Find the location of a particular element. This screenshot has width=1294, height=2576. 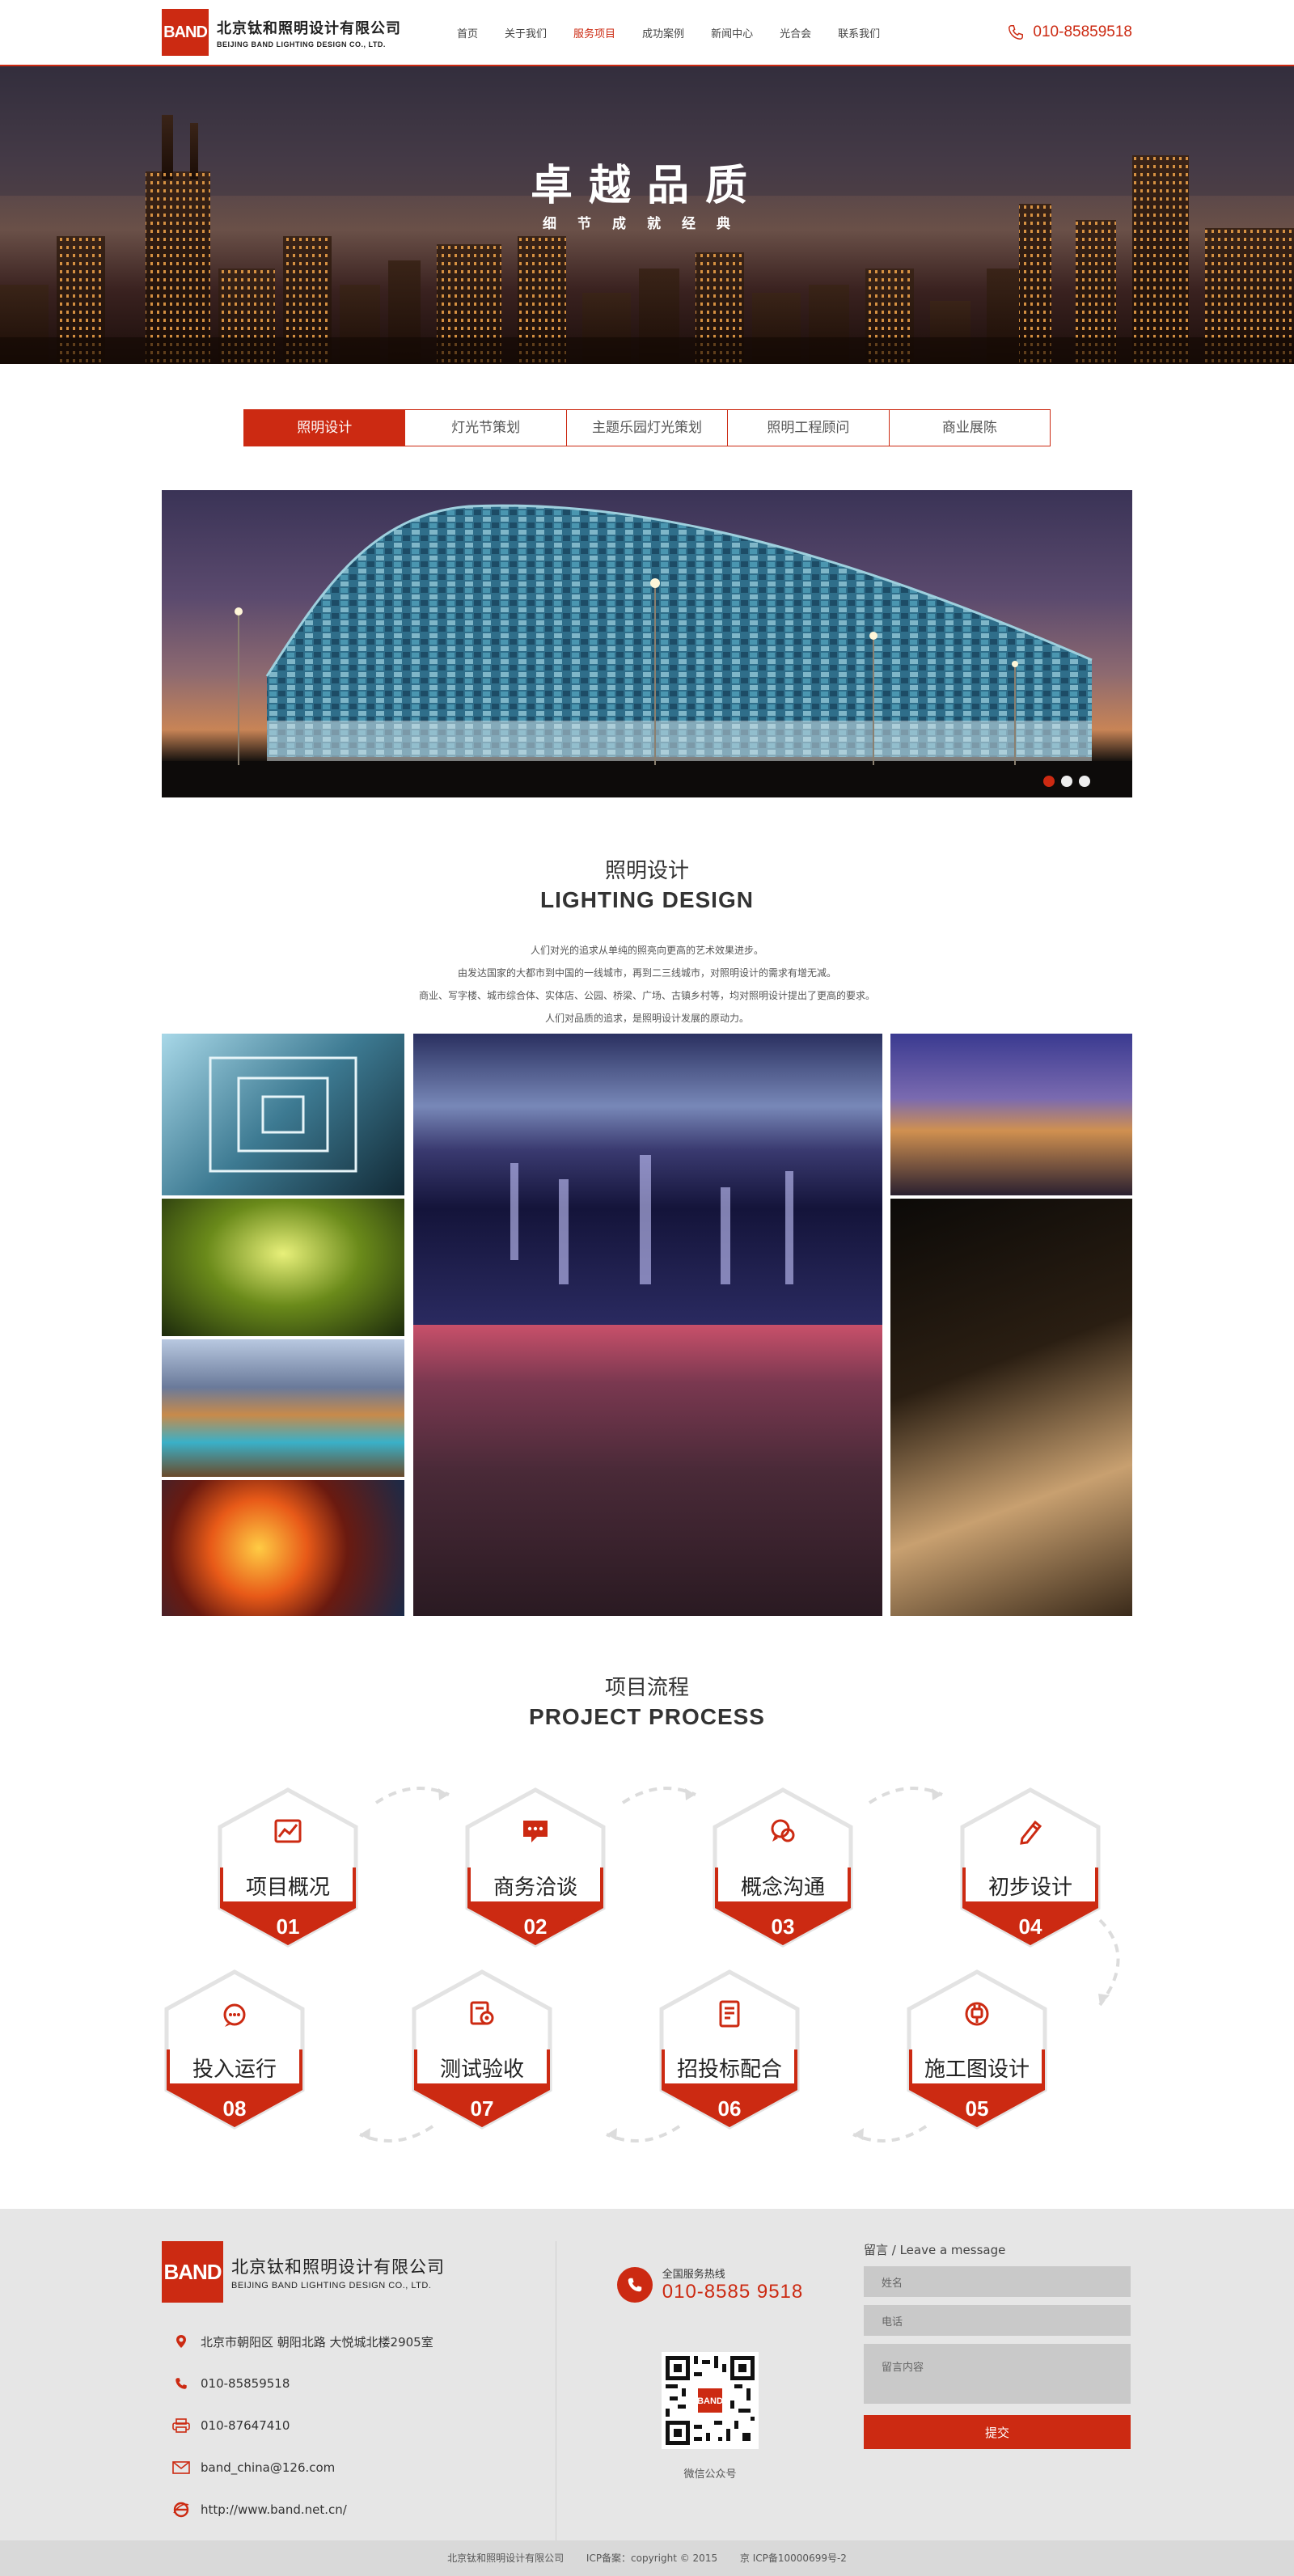

process-step: 项目概况 01 is located at coordinates (288, 1868).